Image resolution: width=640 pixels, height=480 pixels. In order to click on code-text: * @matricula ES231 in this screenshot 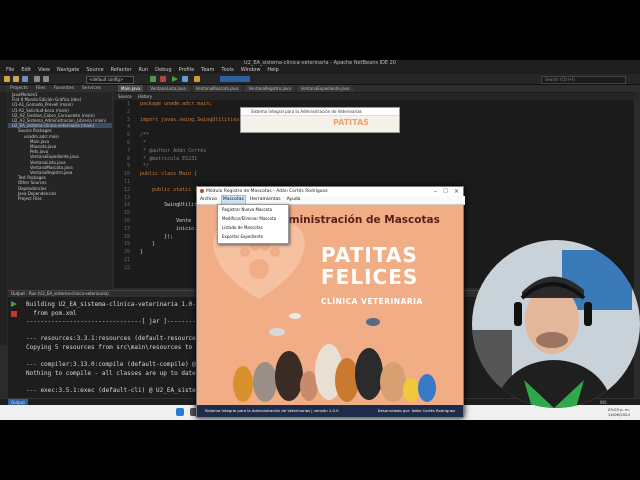, I will do `click(169, 158)`.